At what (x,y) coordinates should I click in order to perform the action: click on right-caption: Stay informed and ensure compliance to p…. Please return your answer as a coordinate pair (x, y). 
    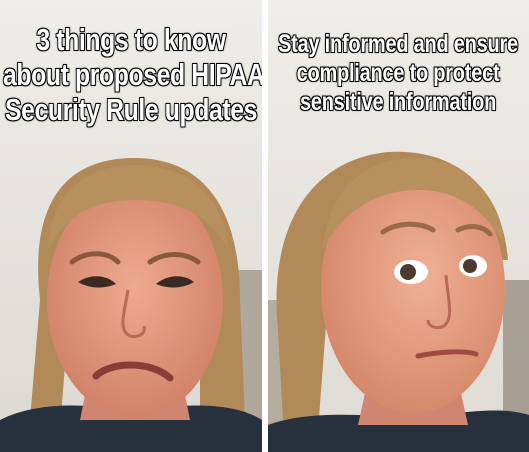
    Looking at the image, I should click on (398, 73).